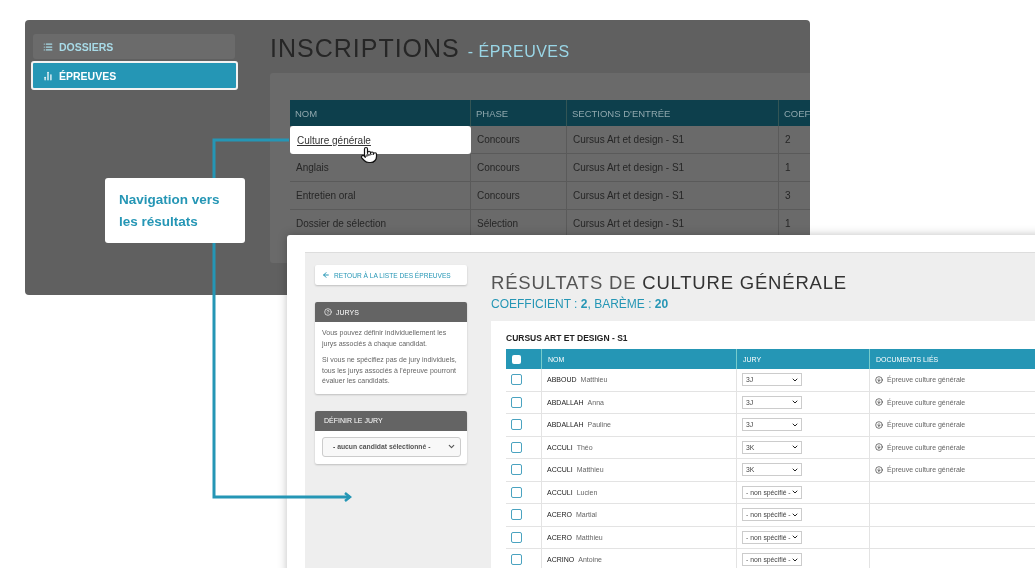 This screenshot has height=568, width=1035. What do you see at coordinates (365, 48) in the screenshot?
I see `page-title: INSCRIPTIONS` at bounding box center [365, 48].